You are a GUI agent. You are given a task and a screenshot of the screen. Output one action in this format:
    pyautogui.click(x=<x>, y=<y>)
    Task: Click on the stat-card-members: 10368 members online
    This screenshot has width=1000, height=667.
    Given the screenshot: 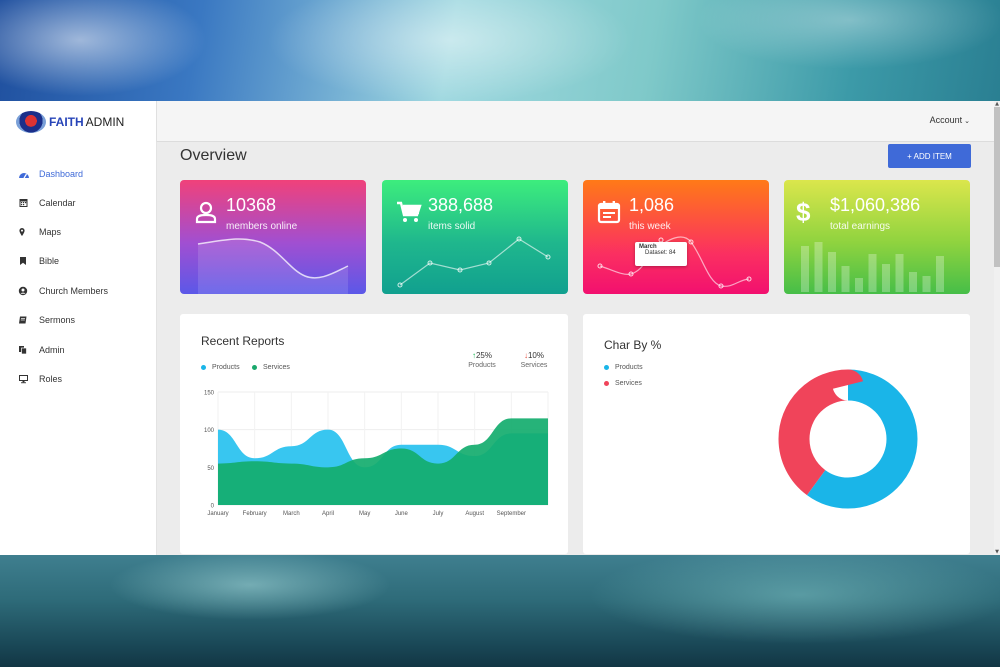 What is the action you would take?
    pyautogui.click(x=273, y=237)
    